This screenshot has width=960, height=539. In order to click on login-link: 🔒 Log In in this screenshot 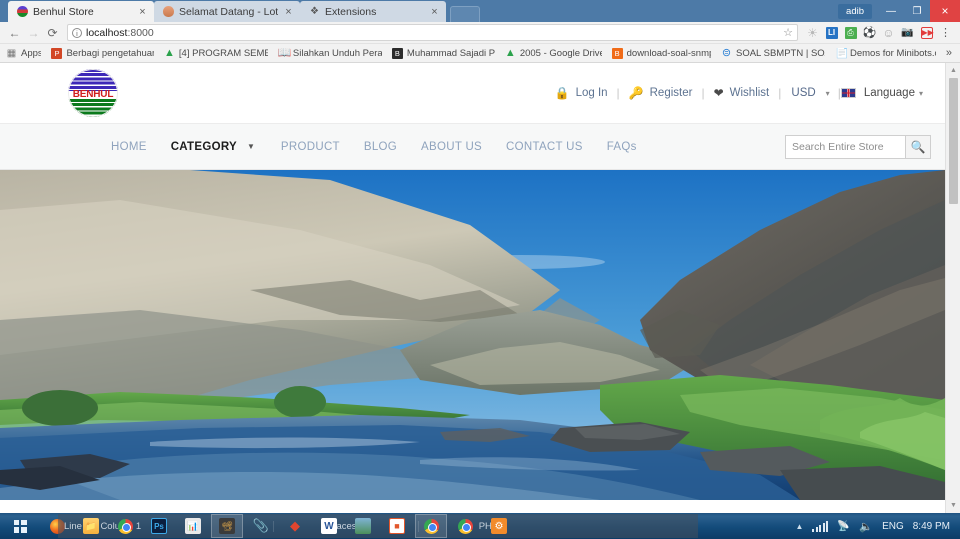, I will do `click(581, 93)`.